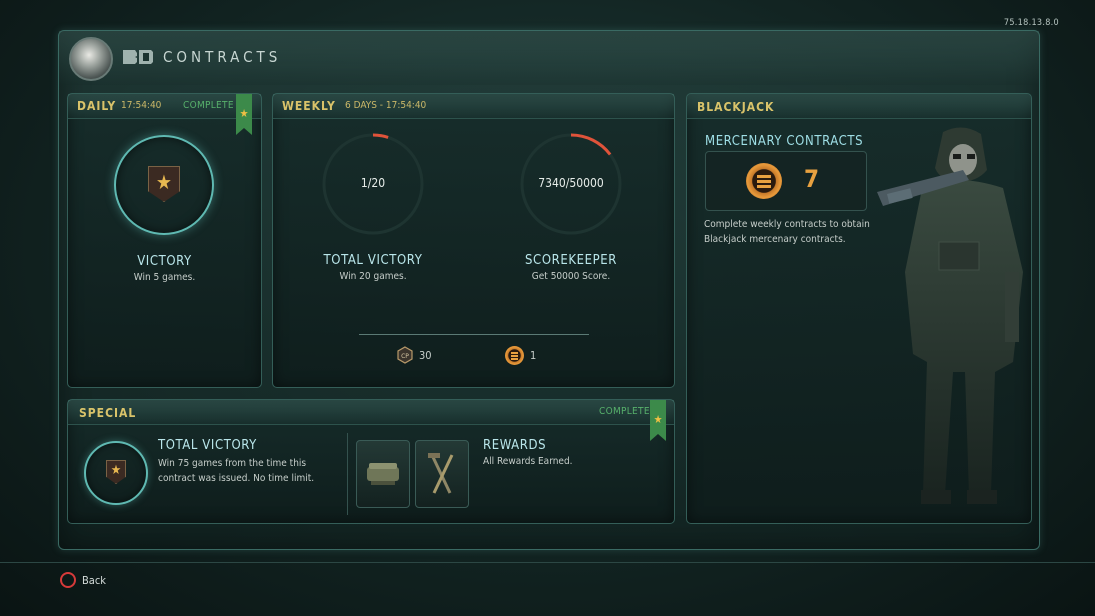  What do you see at coordinates (68, 580) in the screenshot?
I see `circle-button-icon` at bounding box center [68, 580].